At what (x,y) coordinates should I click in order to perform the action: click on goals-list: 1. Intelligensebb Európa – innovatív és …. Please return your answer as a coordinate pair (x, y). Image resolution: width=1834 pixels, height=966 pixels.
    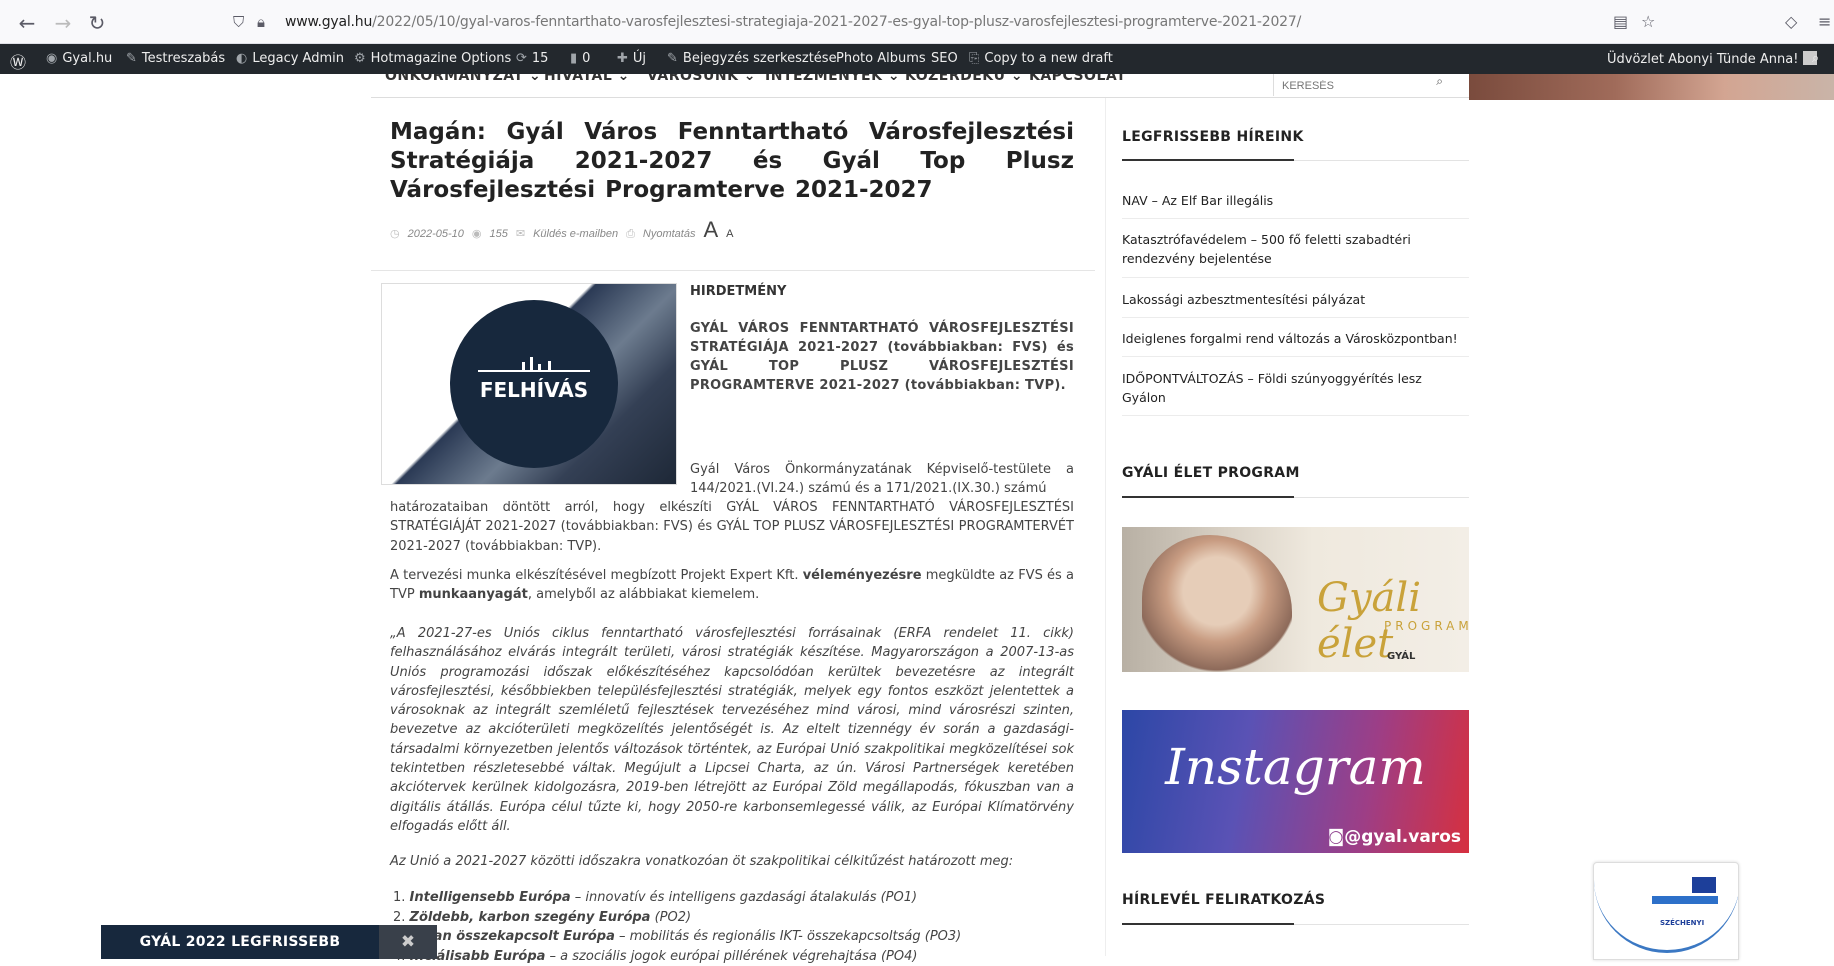
    Looking at the image, I should click on (735, 927).